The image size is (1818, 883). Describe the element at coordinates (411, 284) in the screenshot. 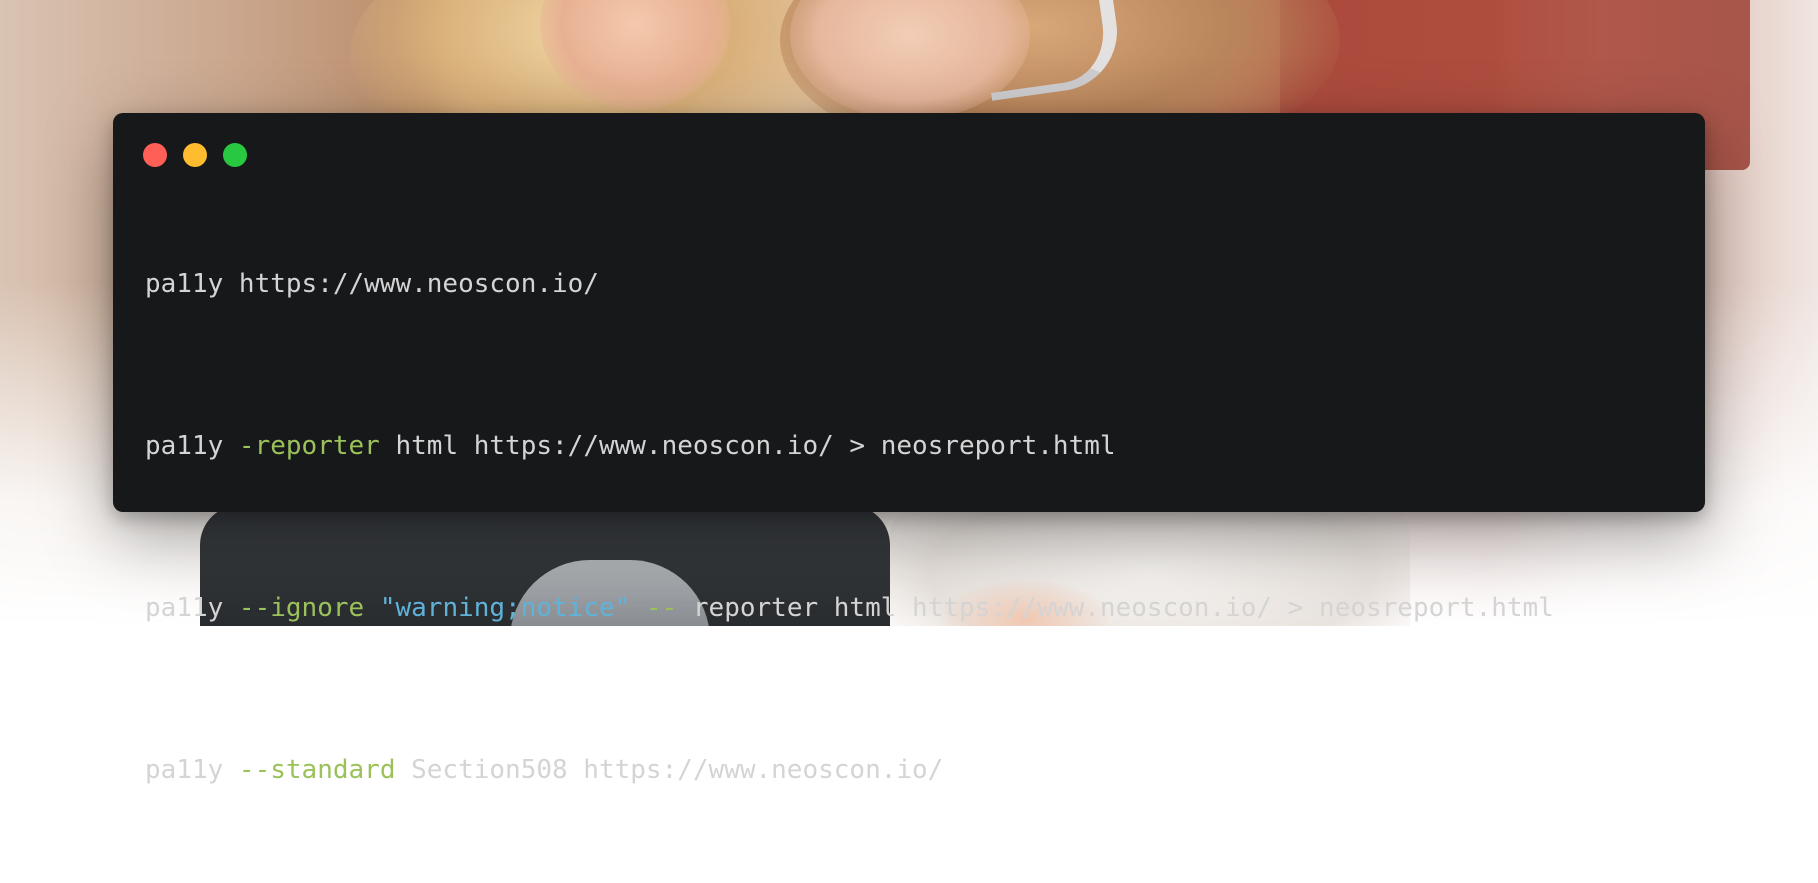

I see `argument-token: https://www.neoscon.io/` at that location.